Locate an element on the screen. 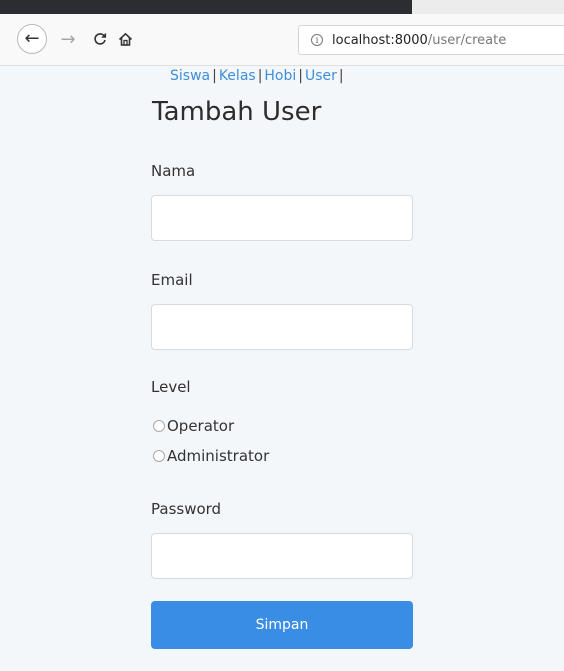  name-label: Nama is located at coordinates (173, 171).